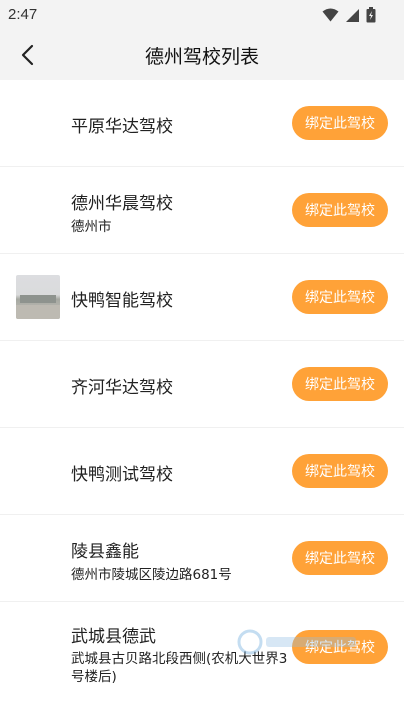 The height and width of the screenshot is (720, 404). I want to click on school-name: 平原华达驾校, so click(122, 127).